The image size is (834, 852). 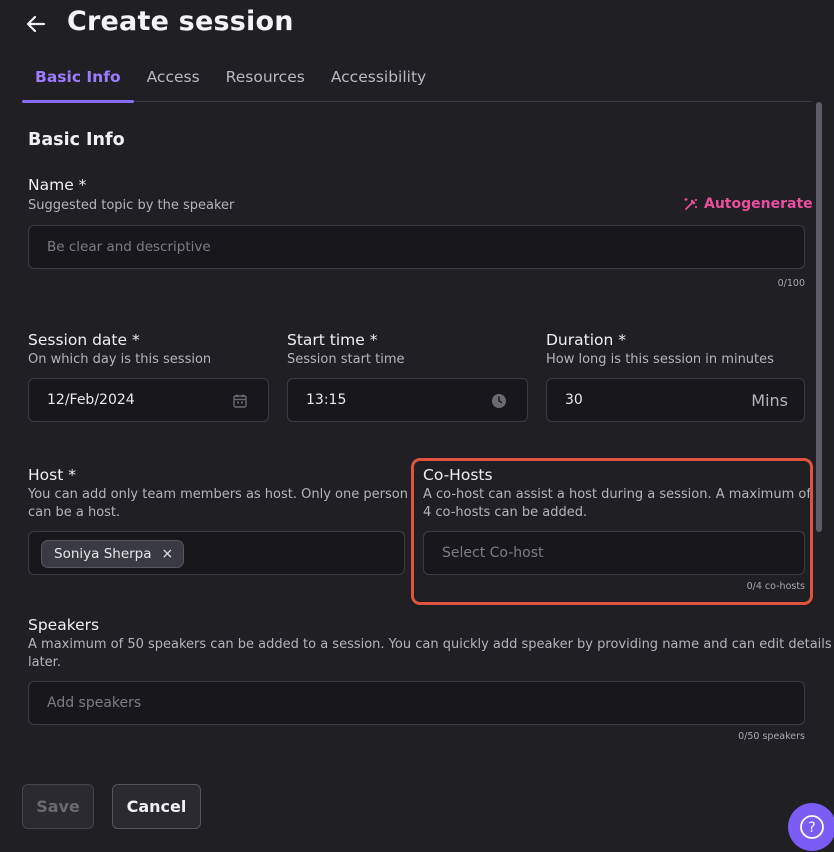 I want to click on close-icon: ×, so click(x=168, y=554).